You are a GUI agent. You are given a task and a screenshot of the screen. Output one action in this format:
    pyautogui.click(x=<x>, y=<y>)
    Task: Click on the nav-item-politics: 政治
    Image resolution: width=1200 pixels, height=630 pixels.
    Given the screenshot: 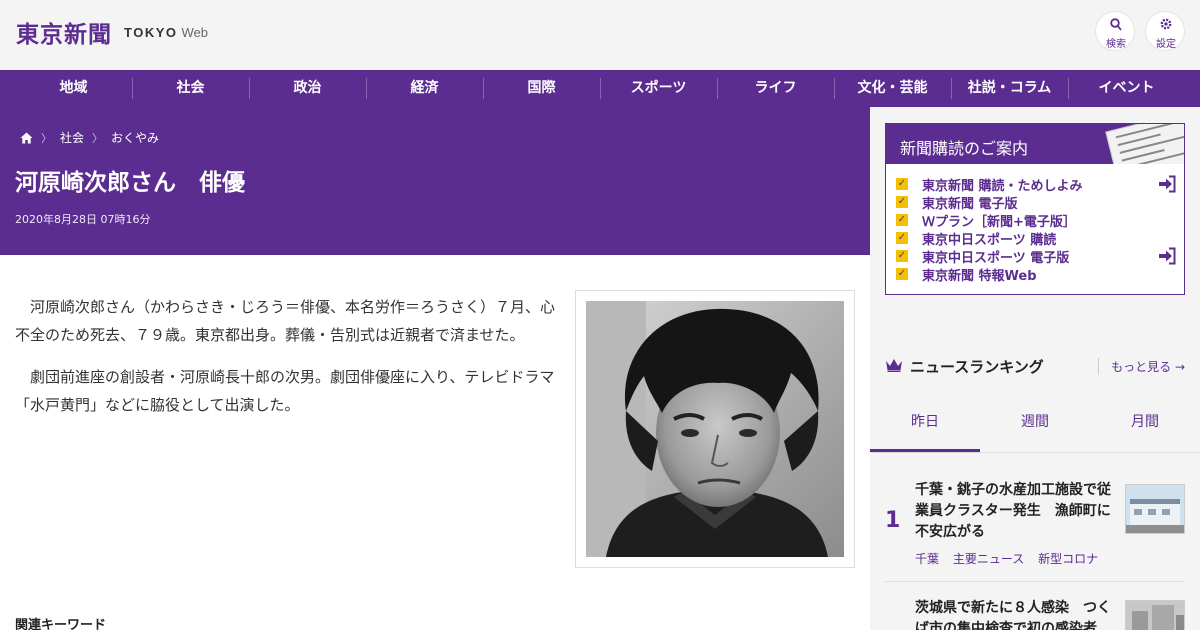 What is the action you would take?
    pyautogui.click(x=307, y=88)
    